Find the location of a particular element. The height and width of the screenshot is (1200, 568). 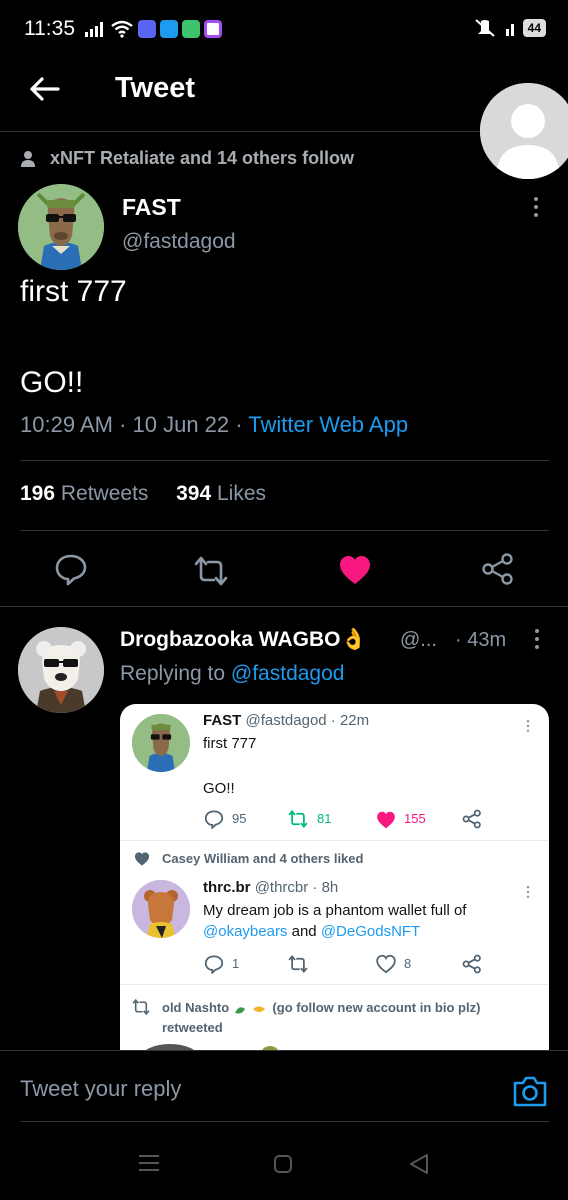

reply-input: Tweet your reply is located at coordinates (100, 1089).